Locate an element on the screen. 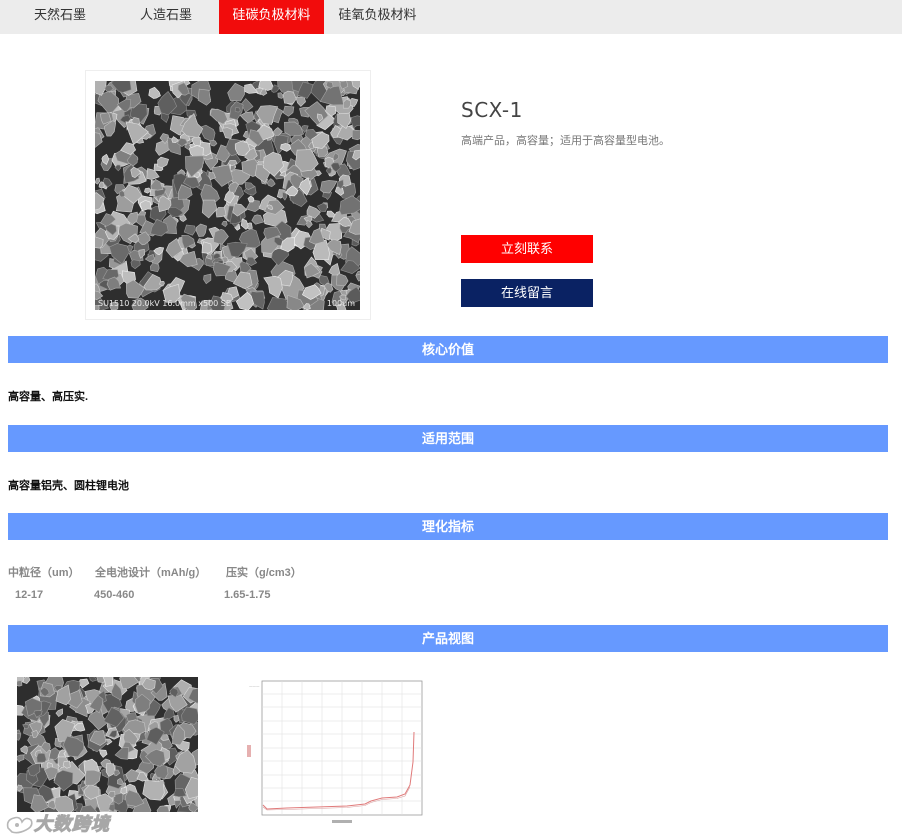 The image size is (902, 839). section-application-header: 适用范围 is located at coordinates (448, 438).